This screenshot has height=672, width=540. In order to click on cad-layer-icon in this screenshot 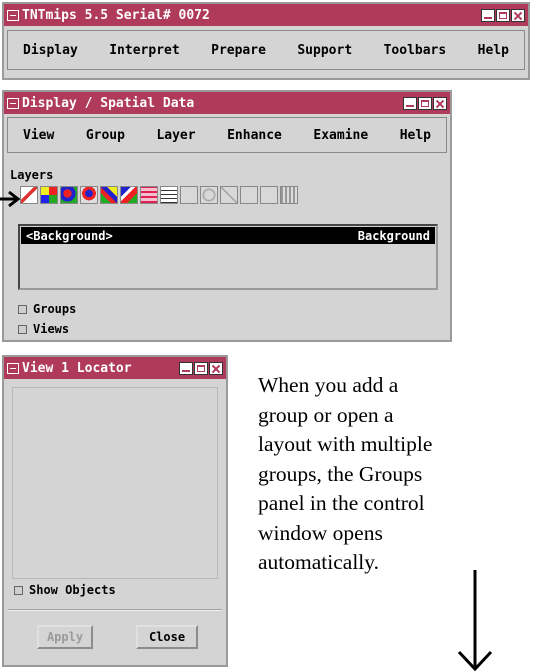, I will do `click(109, 195)`.